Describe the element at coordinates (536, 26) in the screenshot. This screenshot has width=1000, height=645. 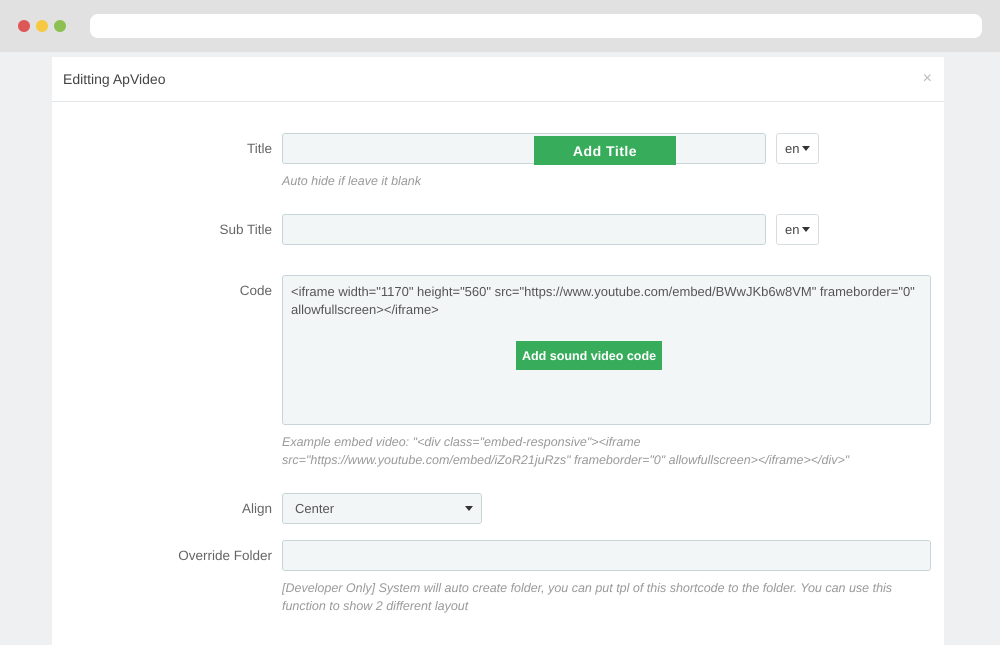
I see `address-bar` at that location.